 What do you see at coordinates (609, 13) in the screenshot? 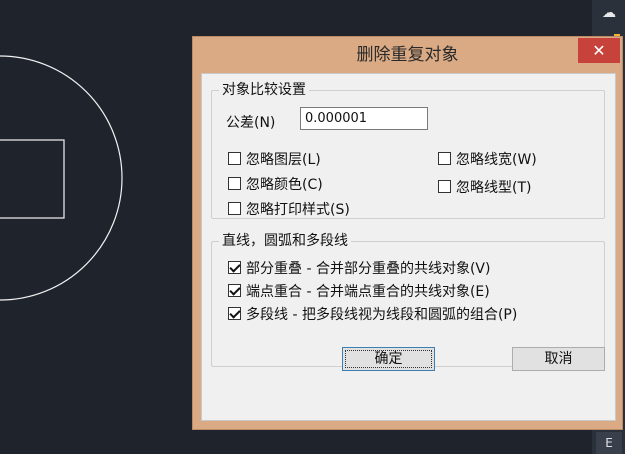
I see `cloud-icon: ☁` at bounding box center [609, 13].